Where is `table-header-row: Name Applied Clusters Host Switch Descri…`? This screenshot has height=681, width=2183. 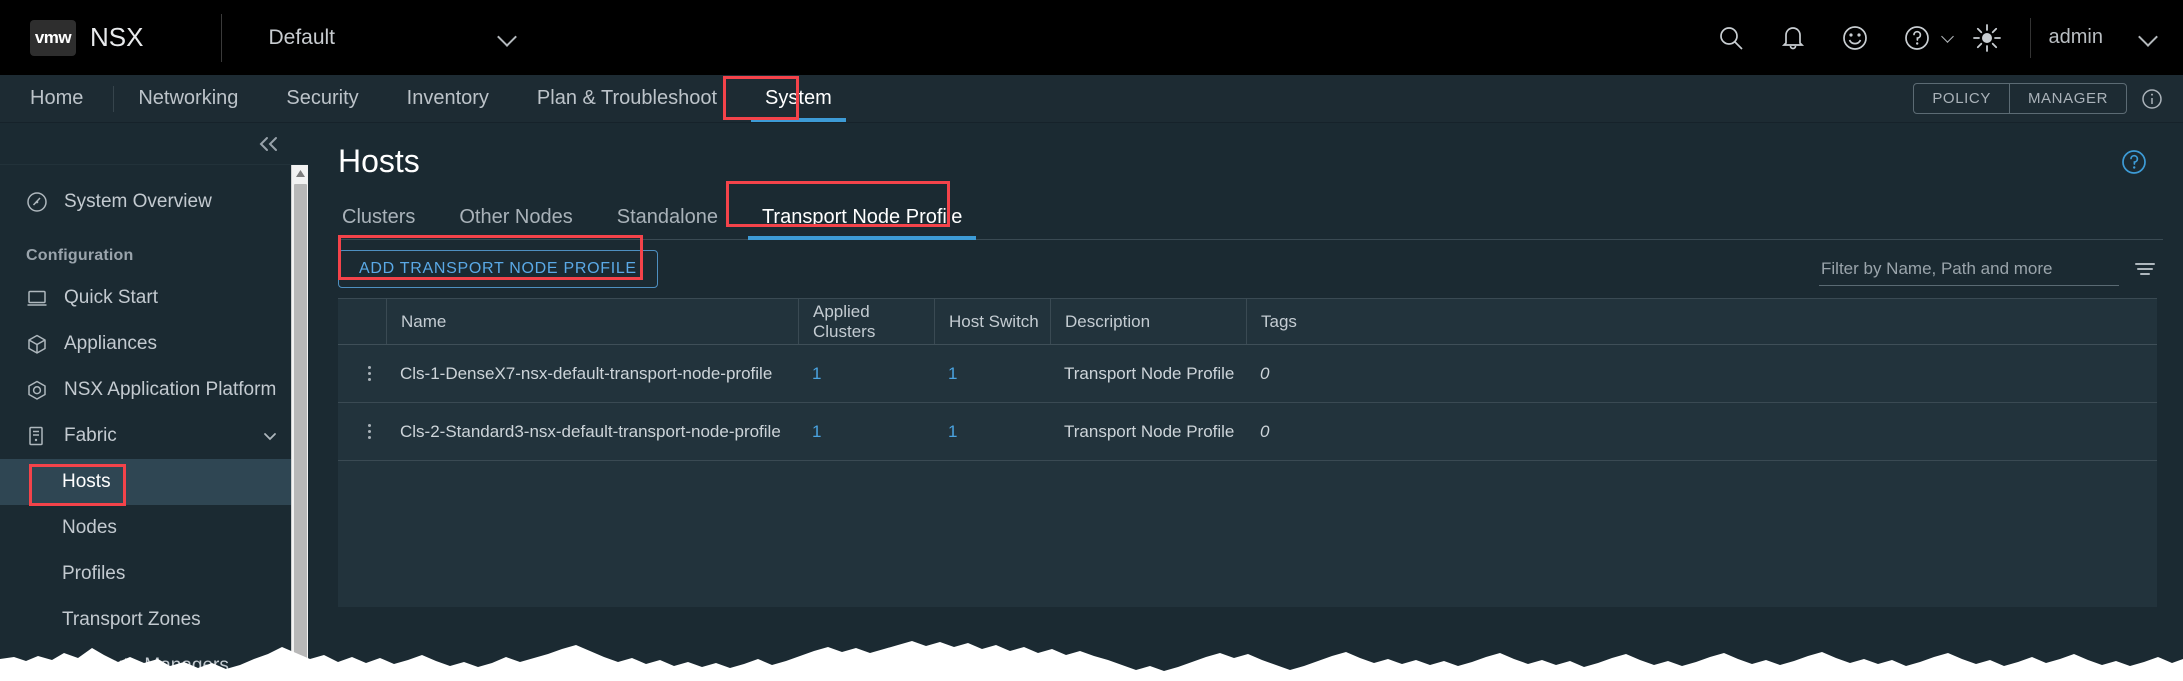
table-header-row: Name Applied Clusters Host Switch Descri… is located at coordinates (1247, 322).